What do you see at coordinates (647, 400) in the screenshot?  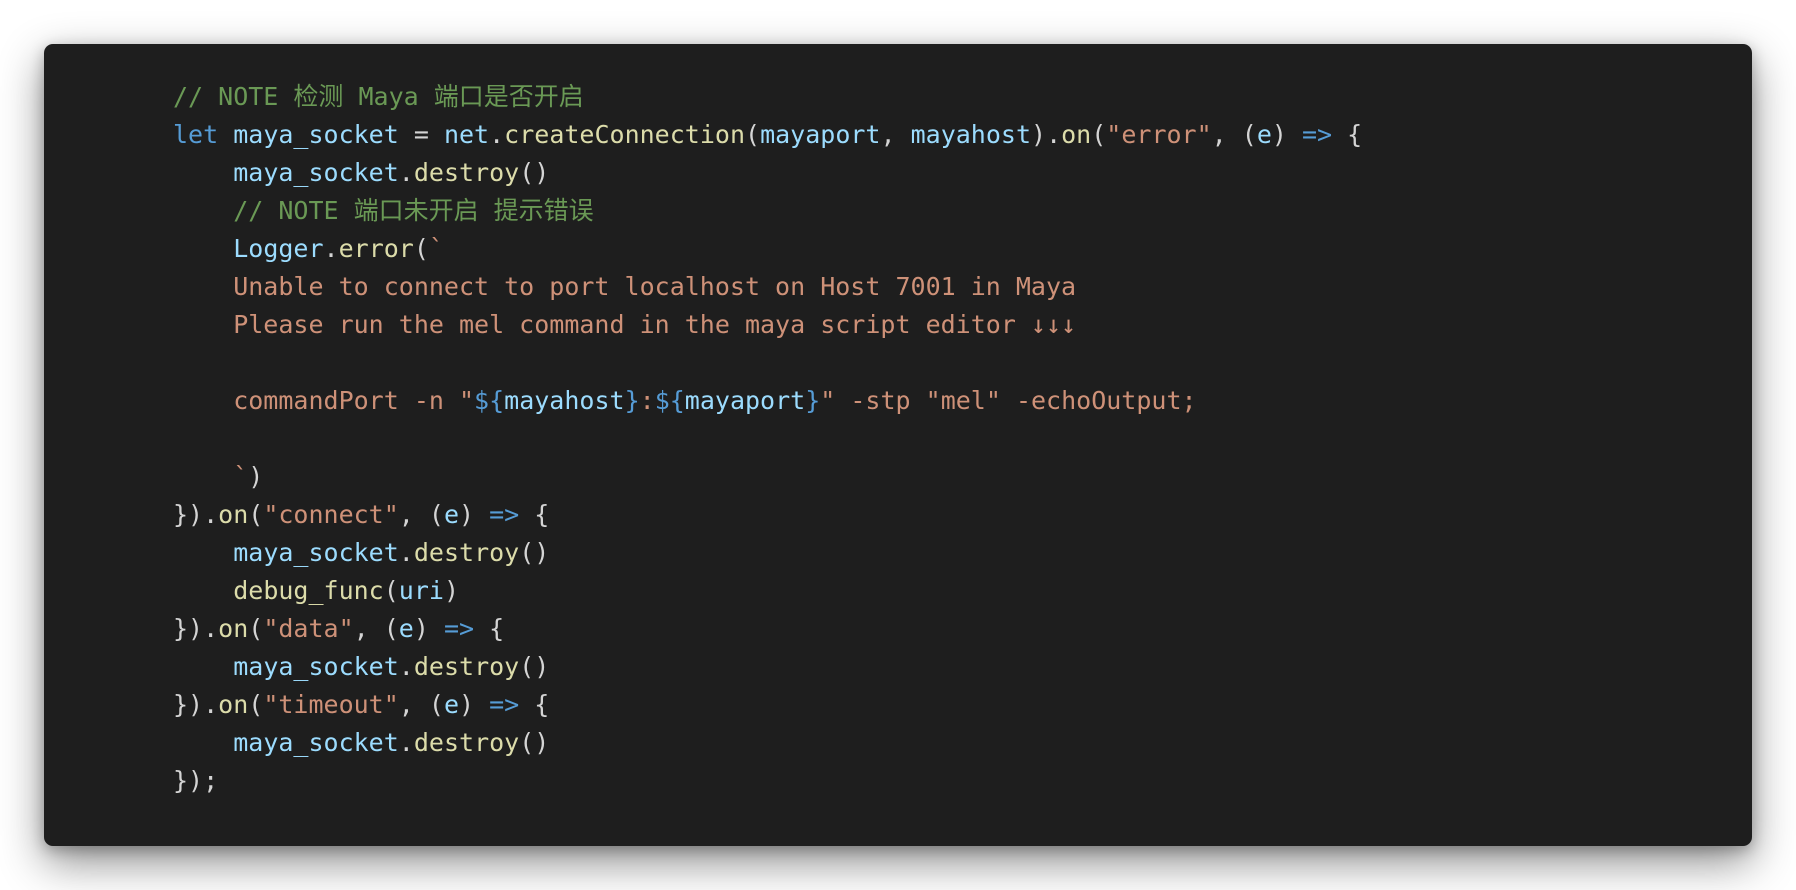 I see `code-token-string: :` at bounding box center [647, 400].